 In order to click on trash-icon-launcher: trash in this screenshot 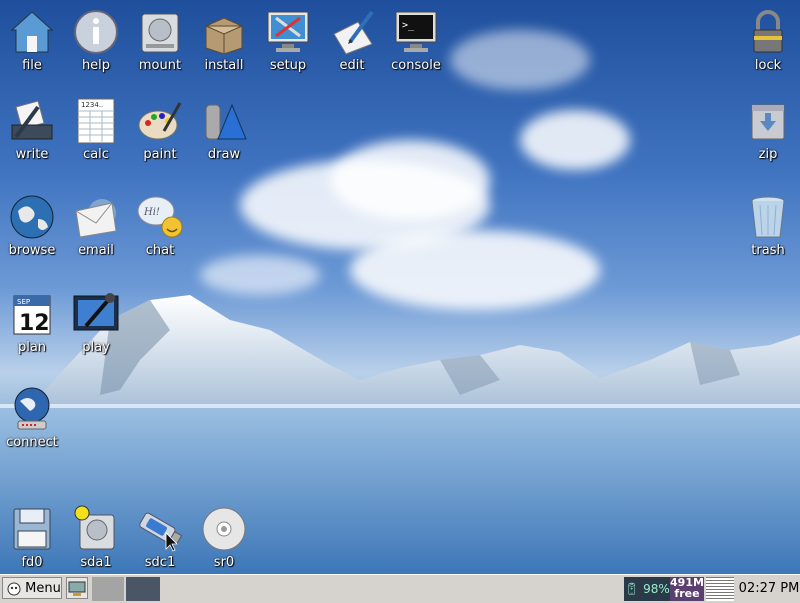, I will do `click(768, 225)`.